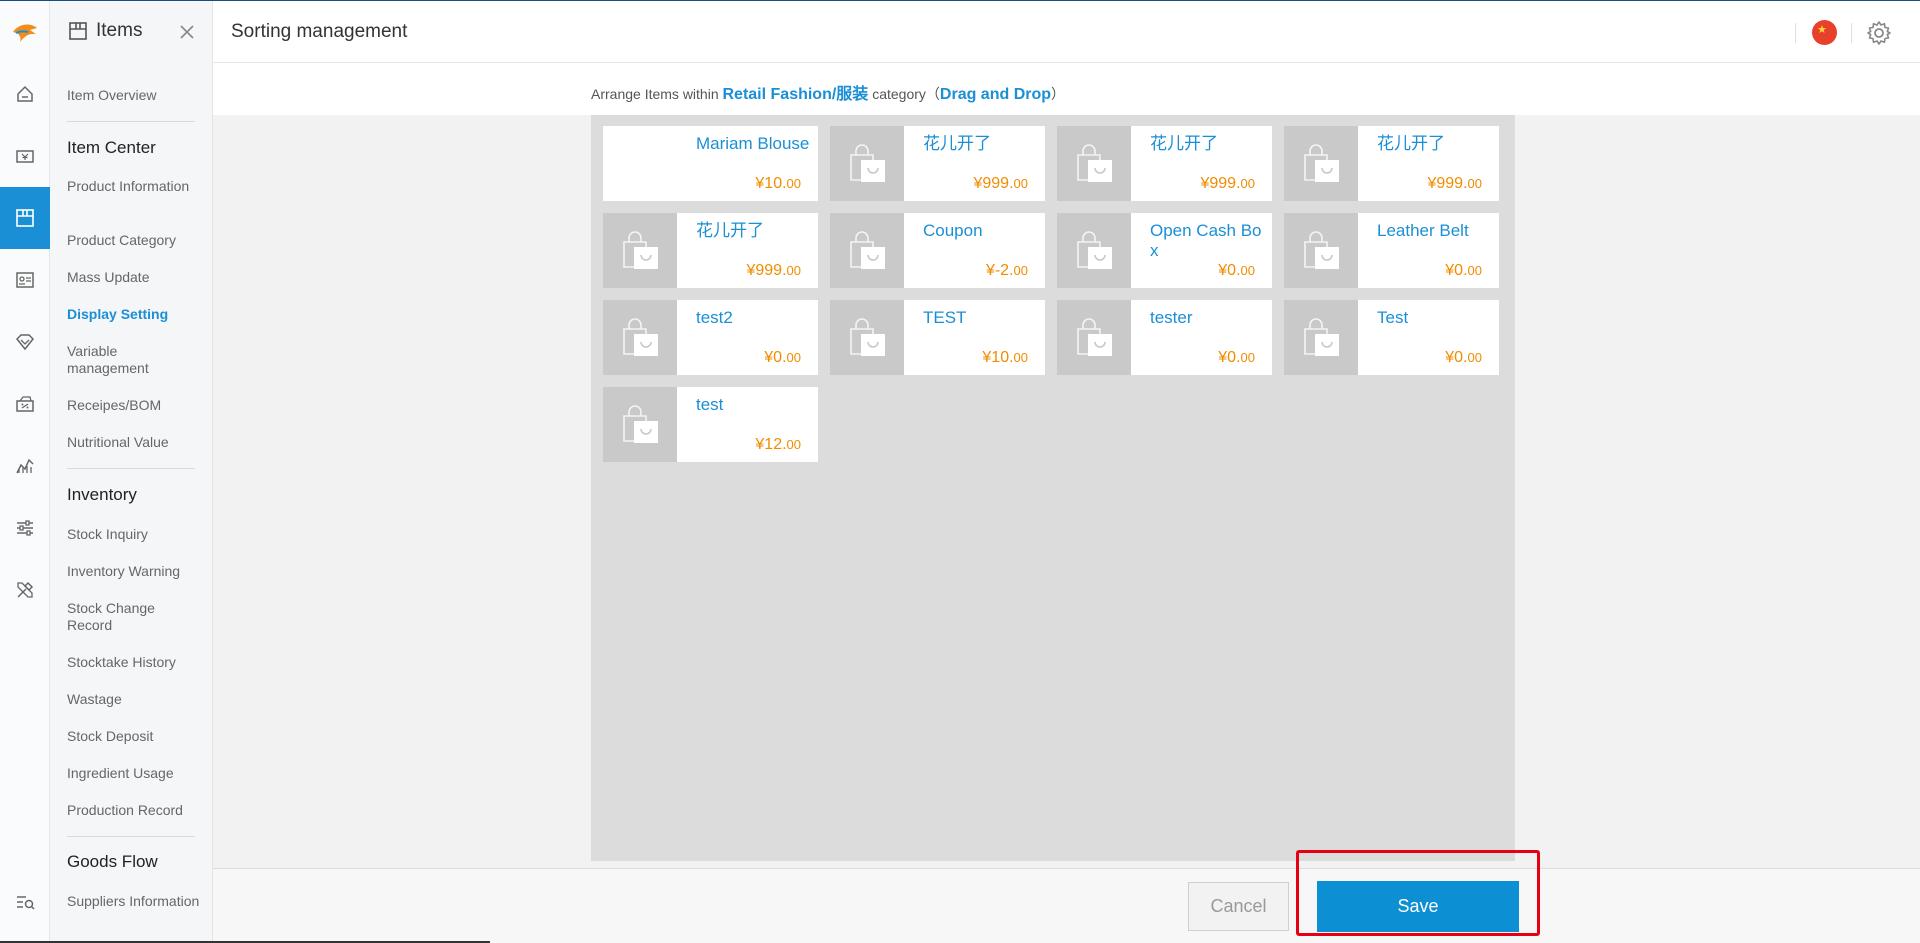  What do you see at coordinates (134, 901) in the screenshot?
I see `subnav-item-suppliers-information: Suppliers Information` at bounding box center [134, 901].